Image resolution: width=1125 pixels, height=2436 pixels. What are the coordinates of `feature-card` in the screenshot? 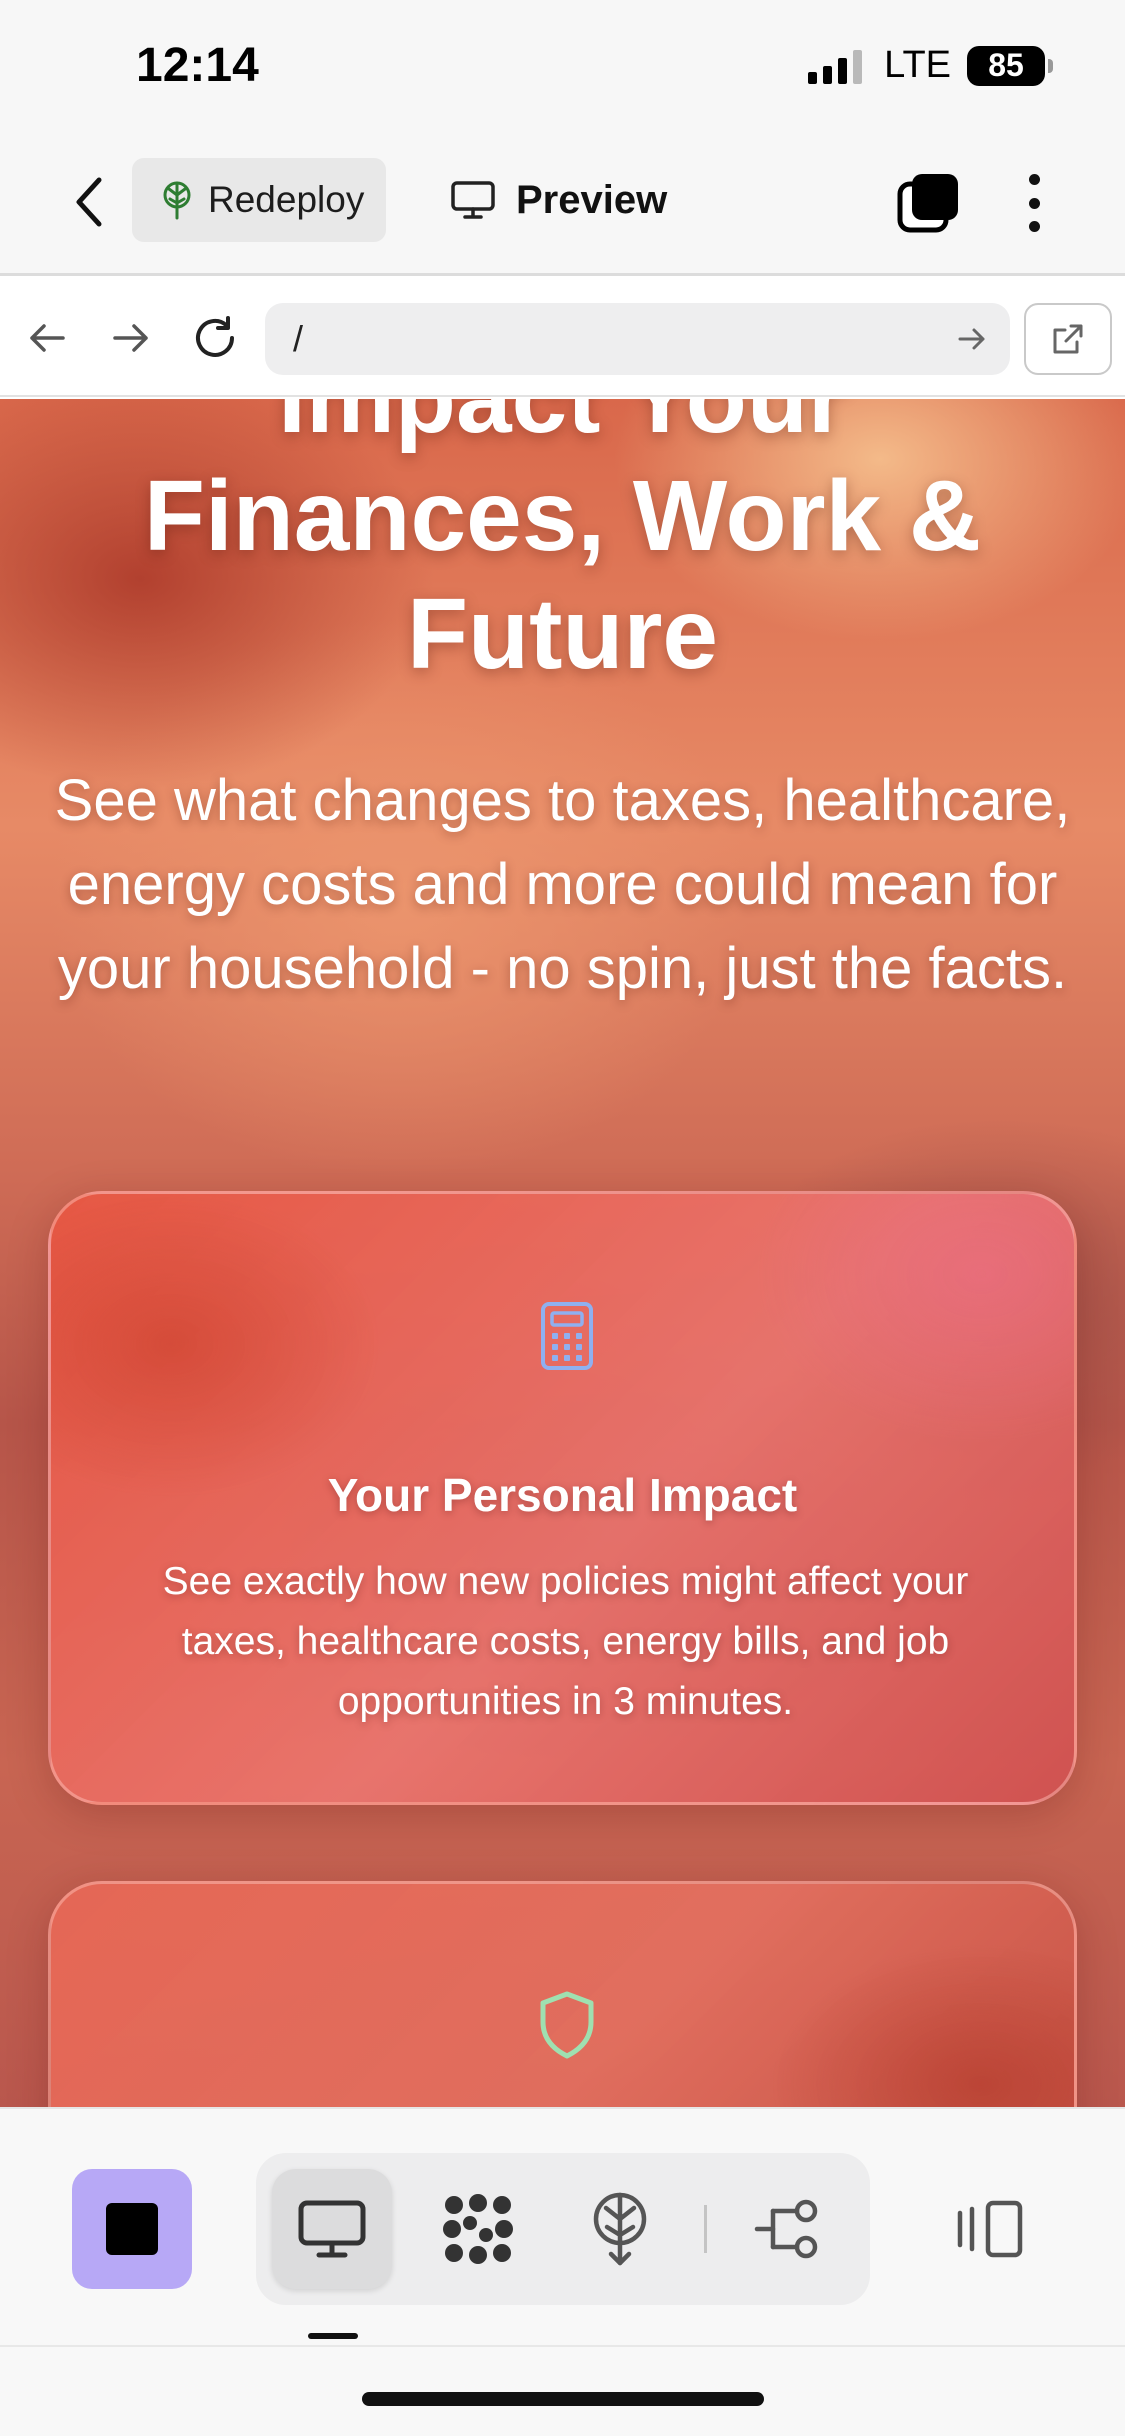 It's located at (562, 1994).